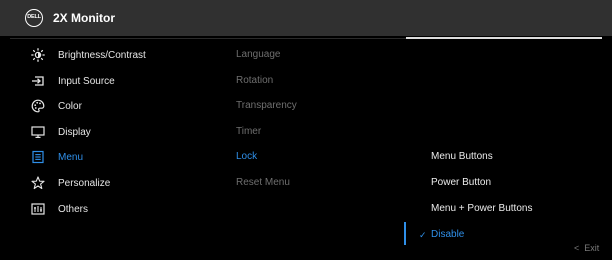 The image size is (612, 260). Describe the element at coordinates (86, 81) in the screenshot. I see `menu-item-label: Input Source` at that location.